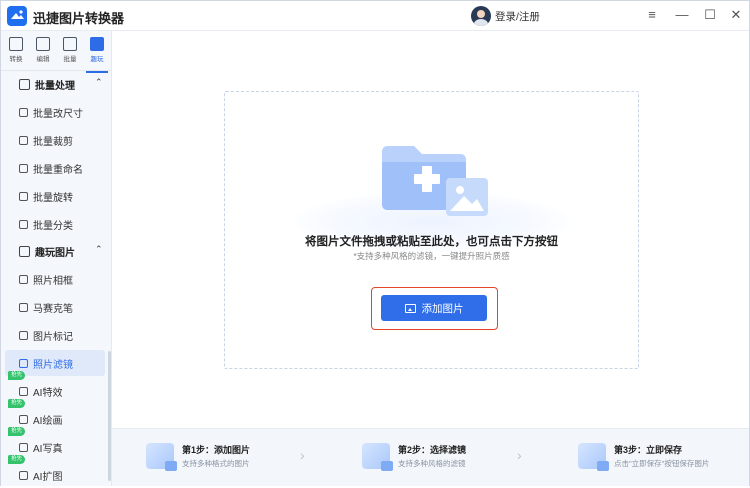 The width and height of the screenshot is (750, 488). Describe the element at coordinates (23, 447) in the screenshot. I see `ai-portrait-icon` at that location.